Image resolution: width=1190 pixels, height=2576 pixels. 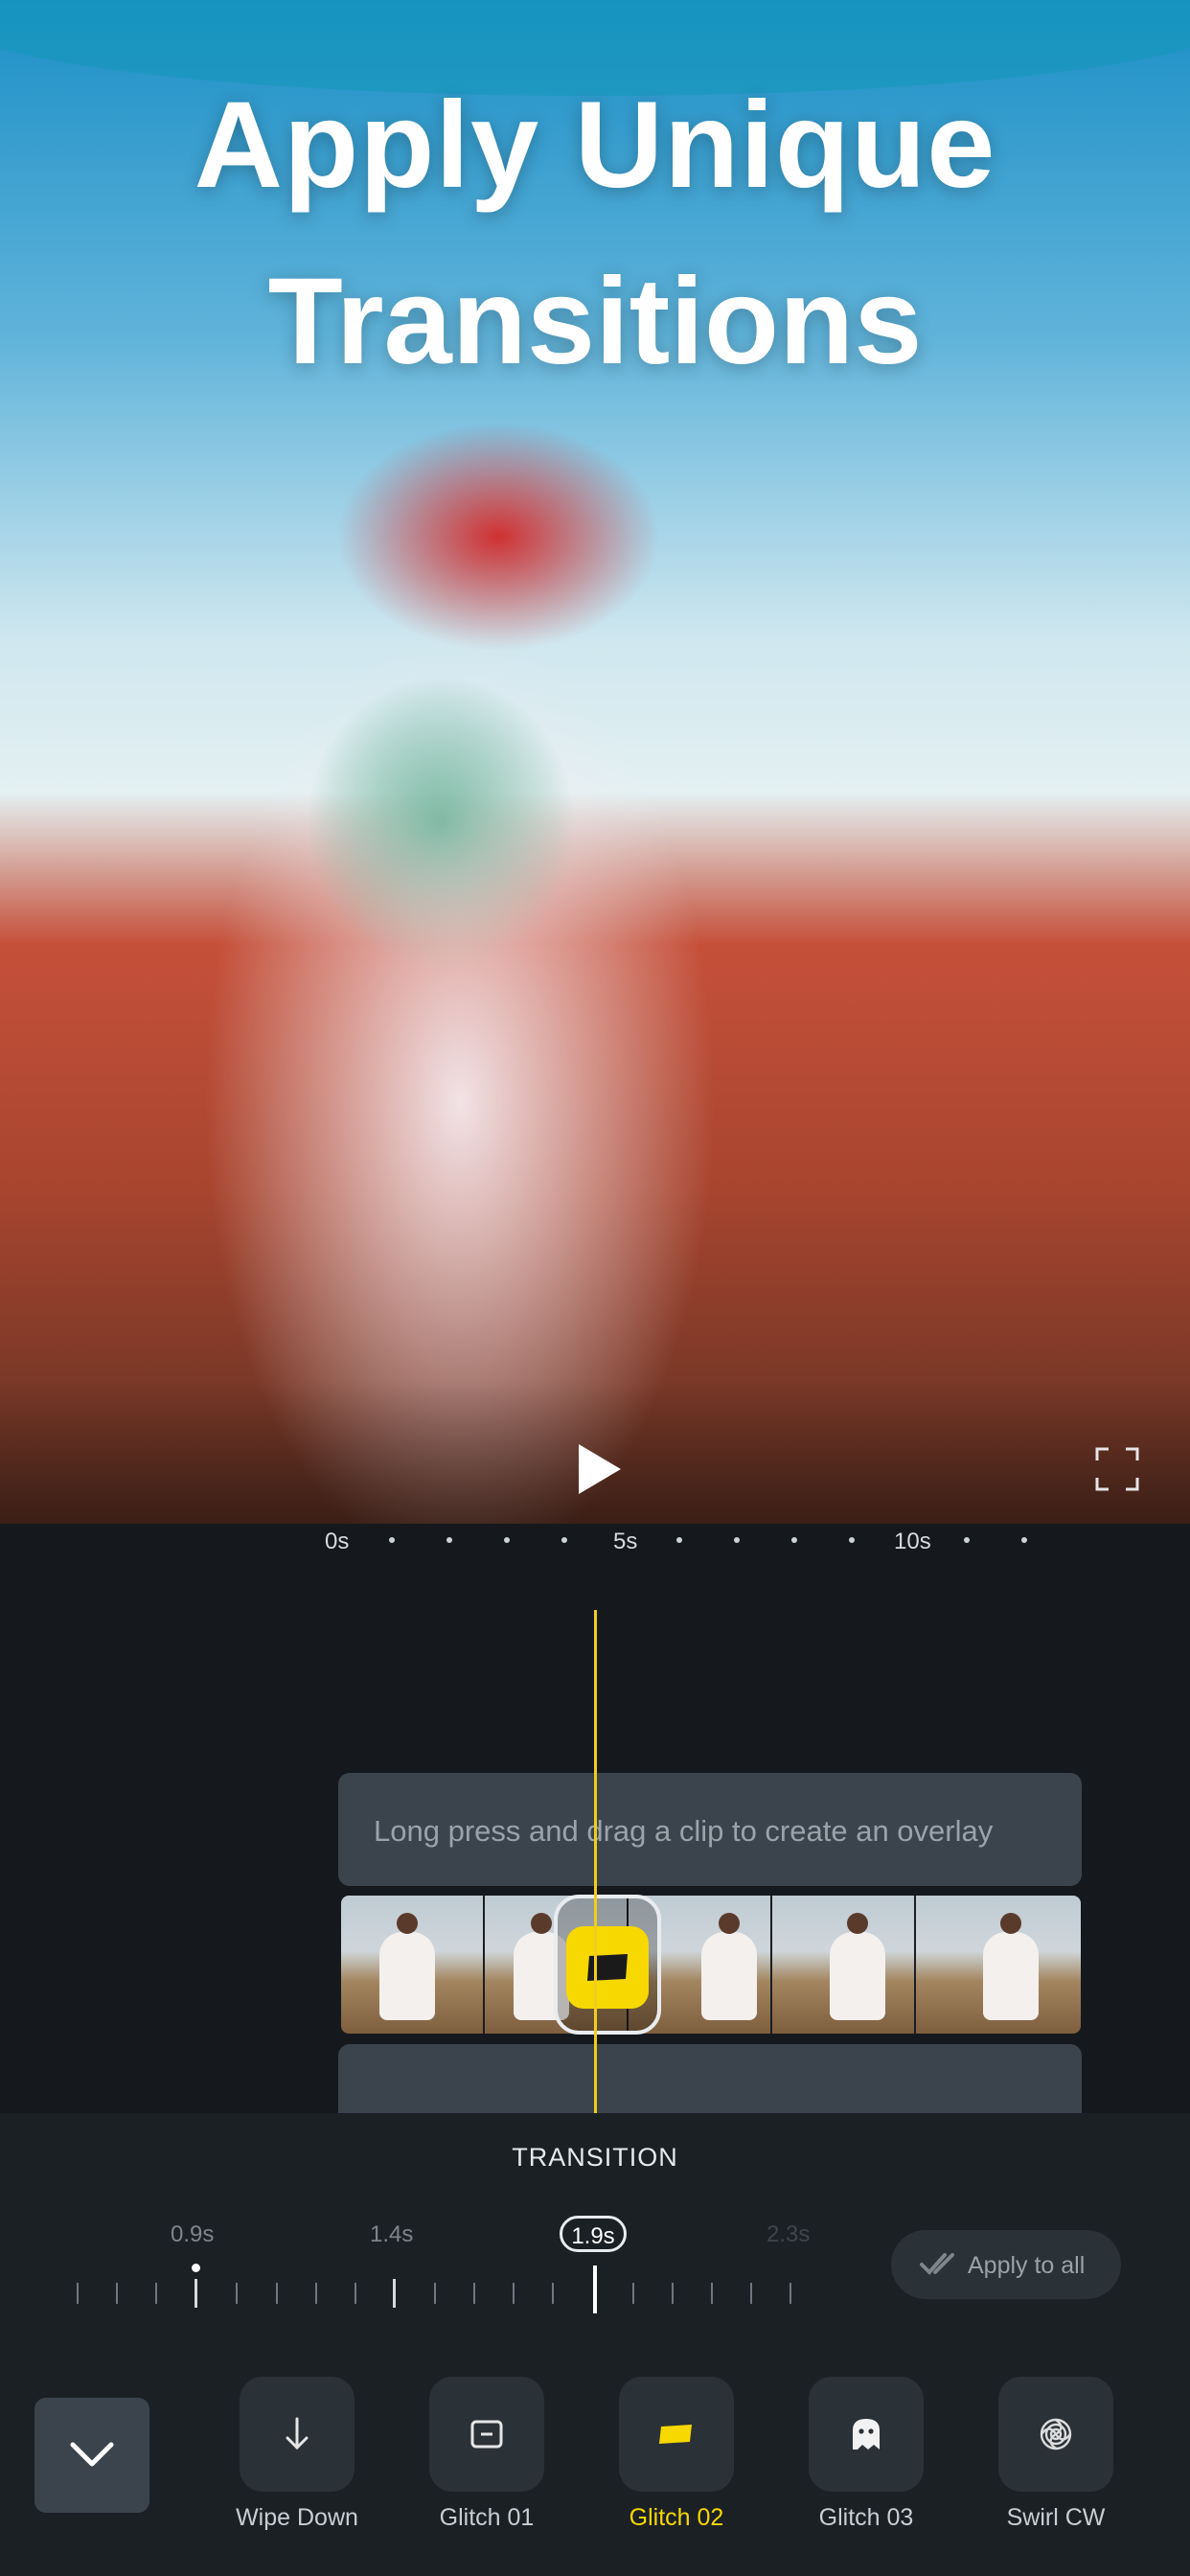 What do you see at coordinates (595, 321) in the screenshot?
I see `headline-line-2: Transitions` at bounding box center [595, 321].